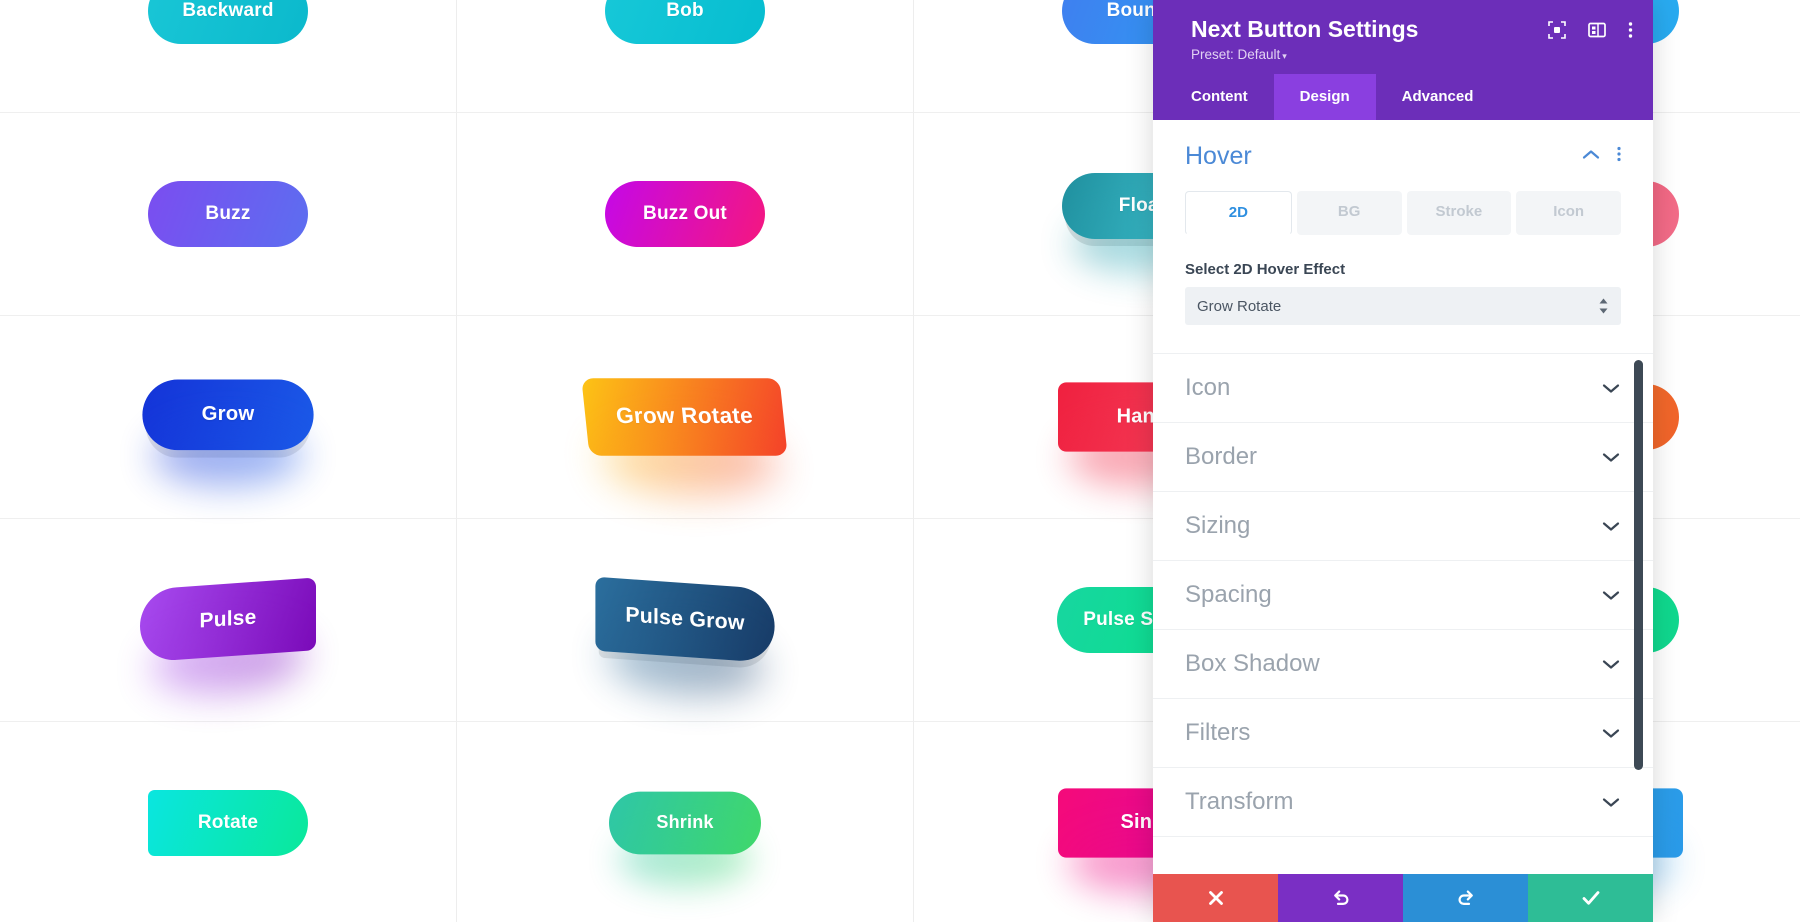 The width and height of the screenshot is (1800, 922). What do you see at coordinates (1208, 388) in the screenshot?
I see `accordion-label: Icon` at bounding box center [1208, 388].